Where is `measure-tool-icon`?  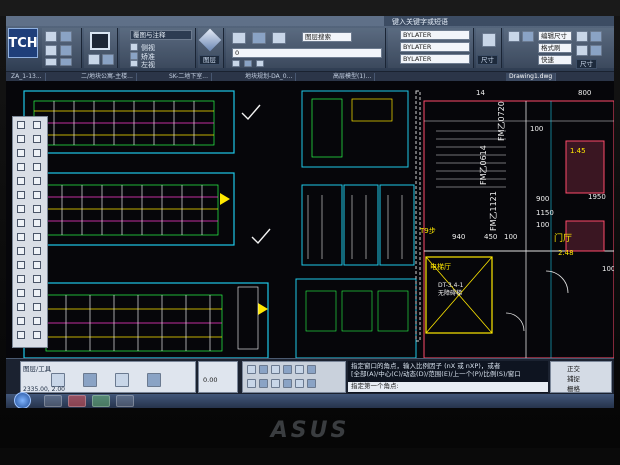 measure-tool-icon is located at coordinates (21, 293).